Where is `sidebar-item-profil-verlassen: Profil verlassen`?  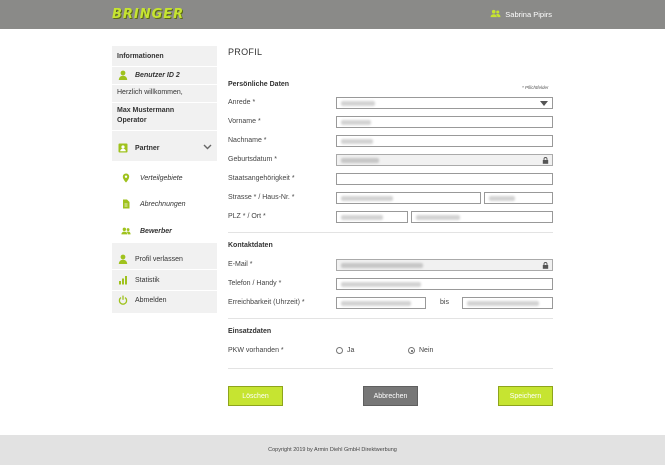
sidebar-item-profil-verlassen: Profil verlassen is located at coordinates (164, 259).